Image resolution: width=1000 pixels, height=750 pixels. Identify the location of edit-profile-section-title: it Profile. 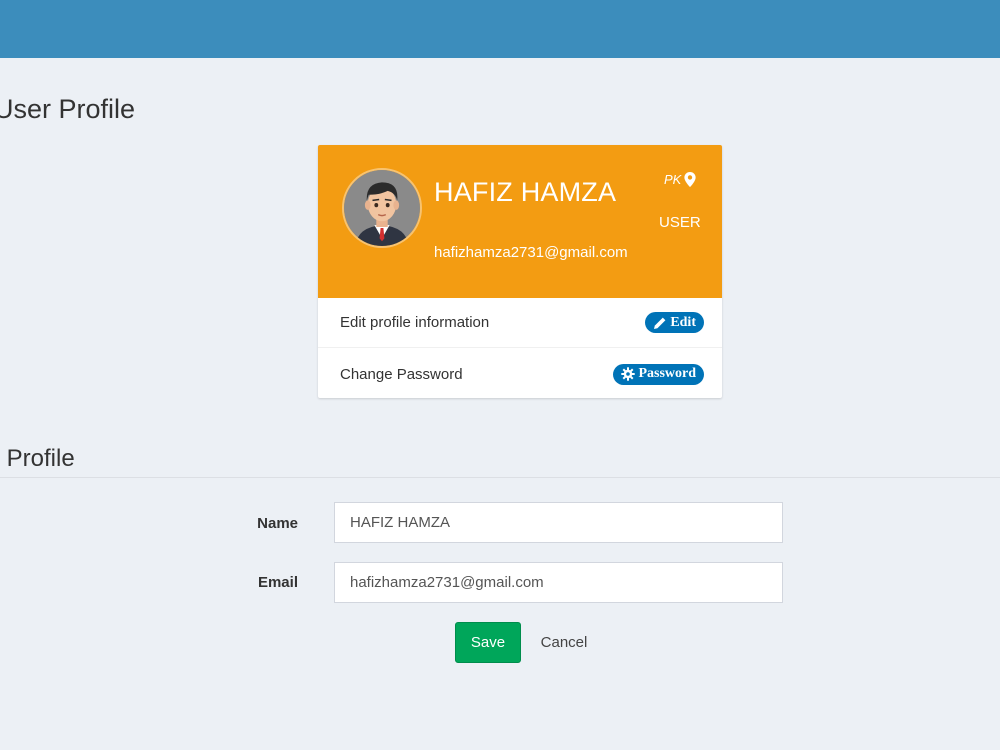
(37, 458).